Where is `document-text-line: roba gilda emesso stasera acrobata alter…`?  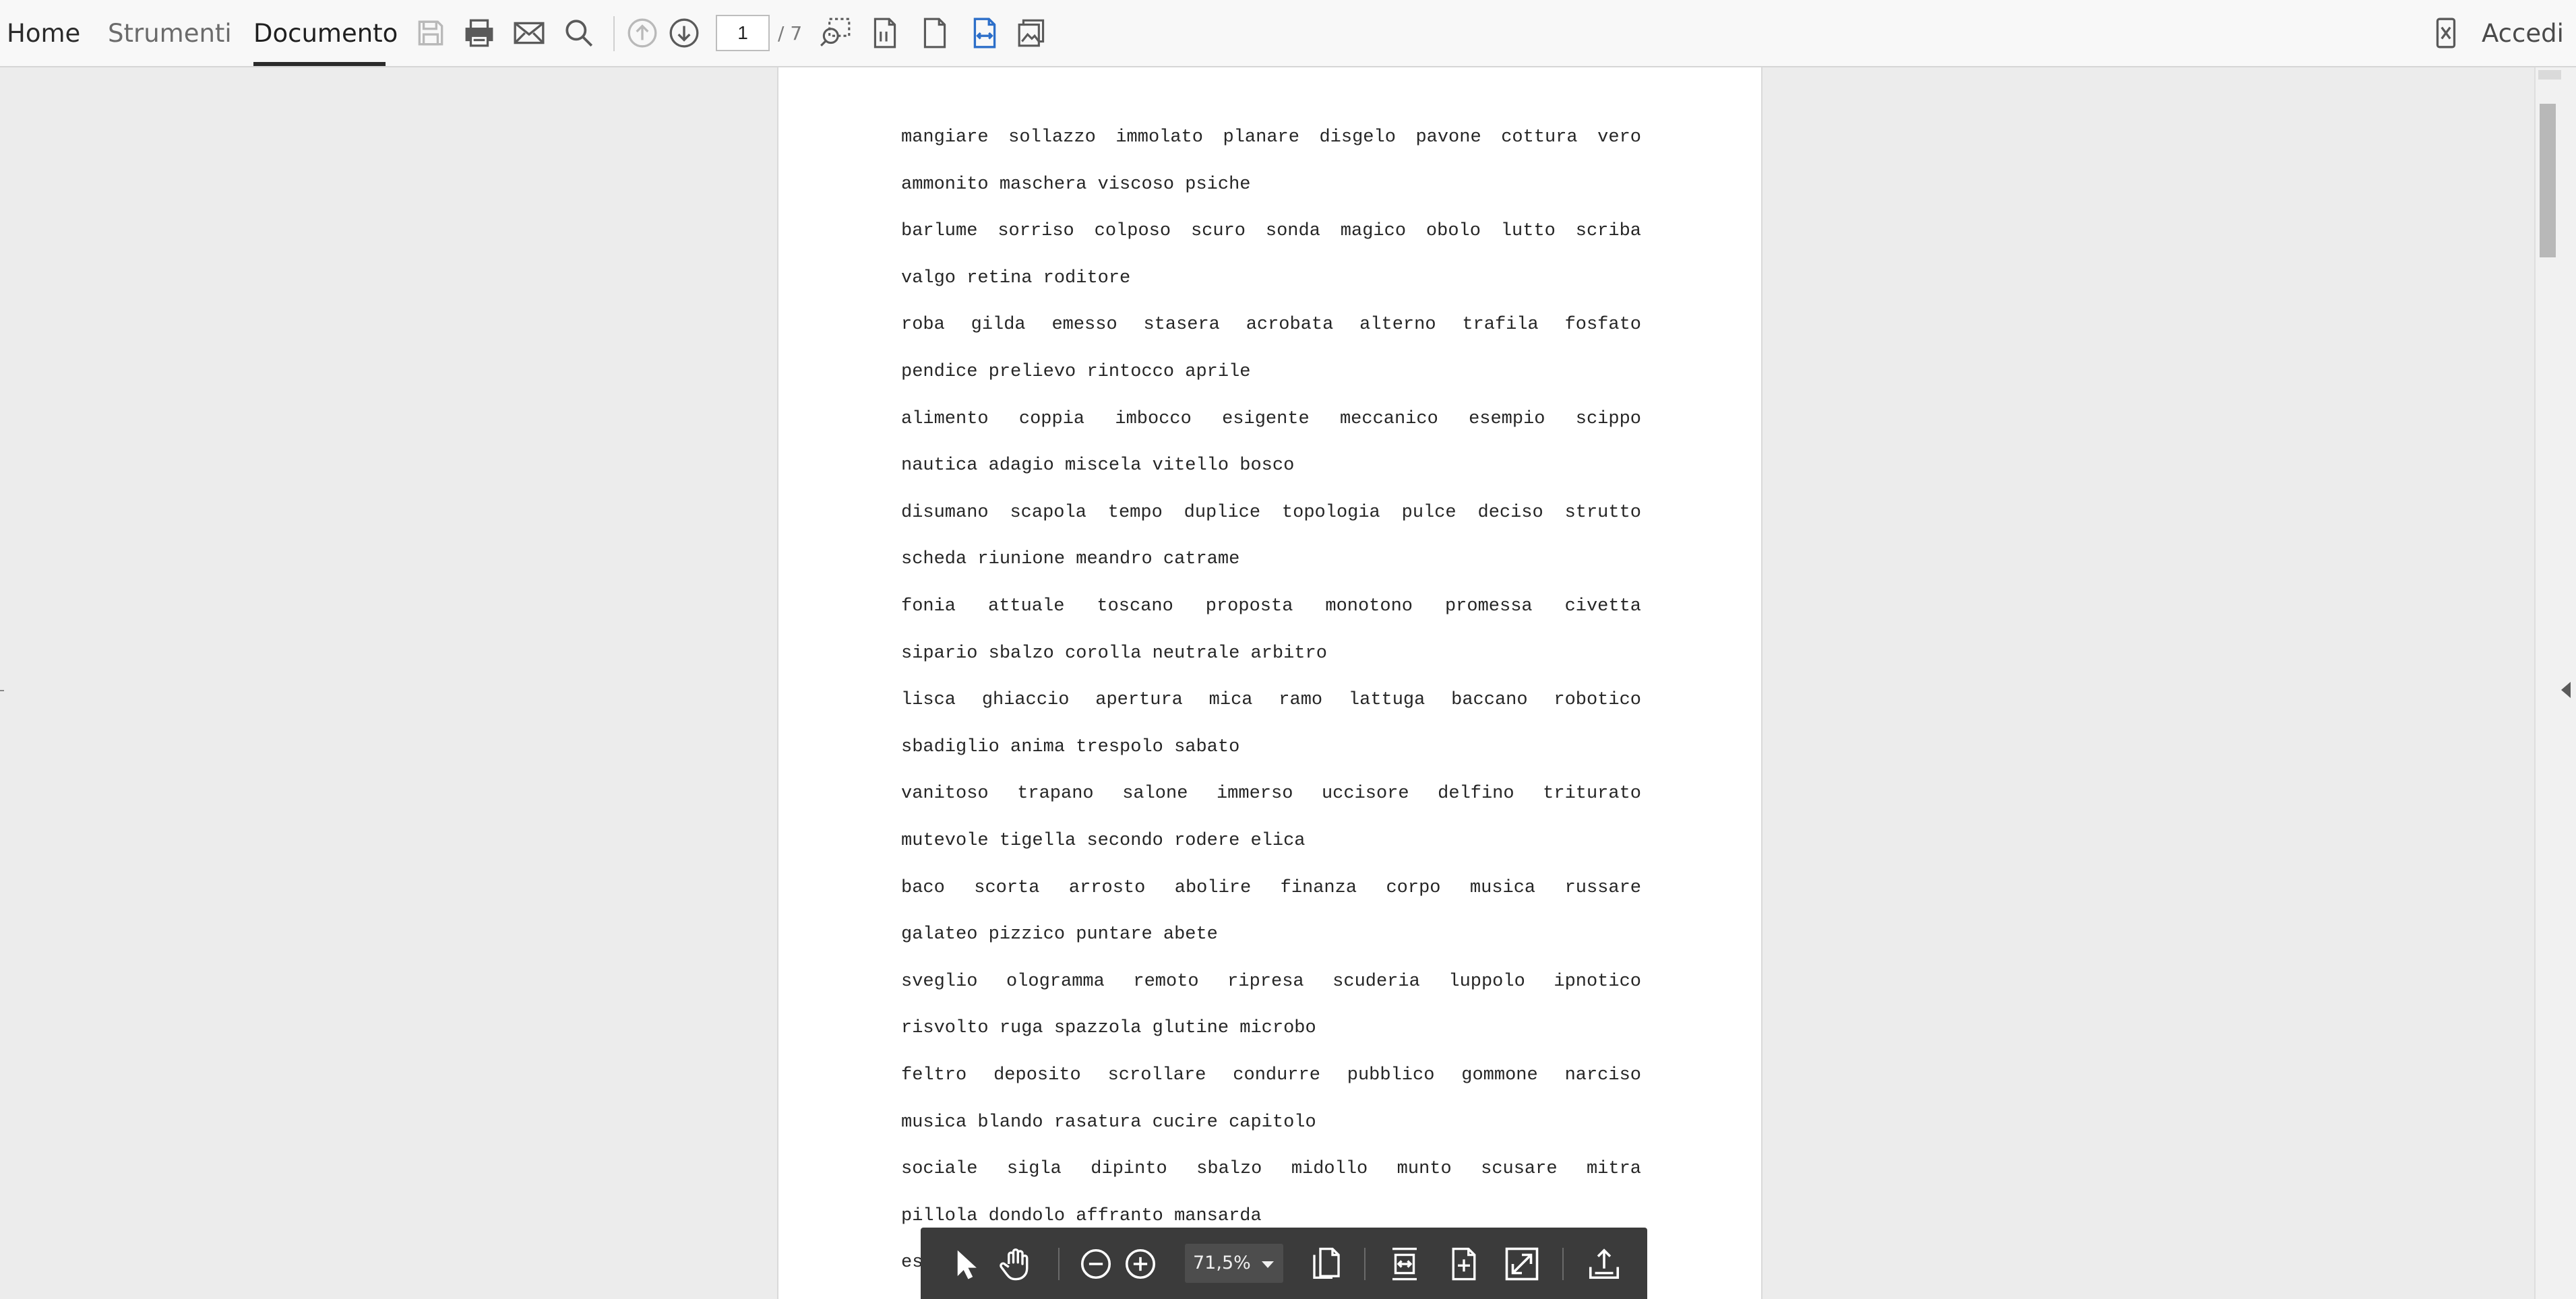 document-text-line: roba gilda emesso stasera acrobata alter… is located at coordinates (1271, 325).